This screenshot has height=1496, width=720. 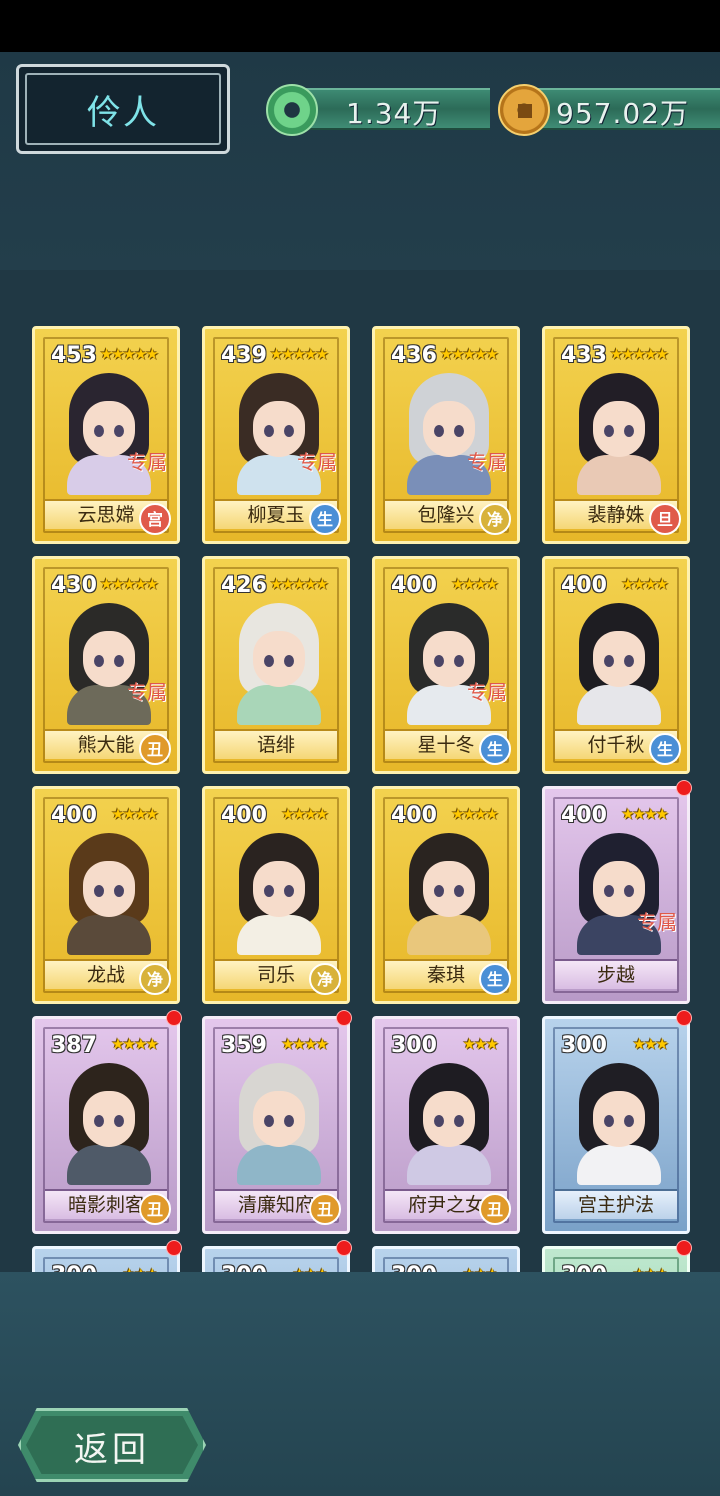 I want to click on performer-card: 433 ★★★★★ 裴静姝旦, so click(x=616, y=435).